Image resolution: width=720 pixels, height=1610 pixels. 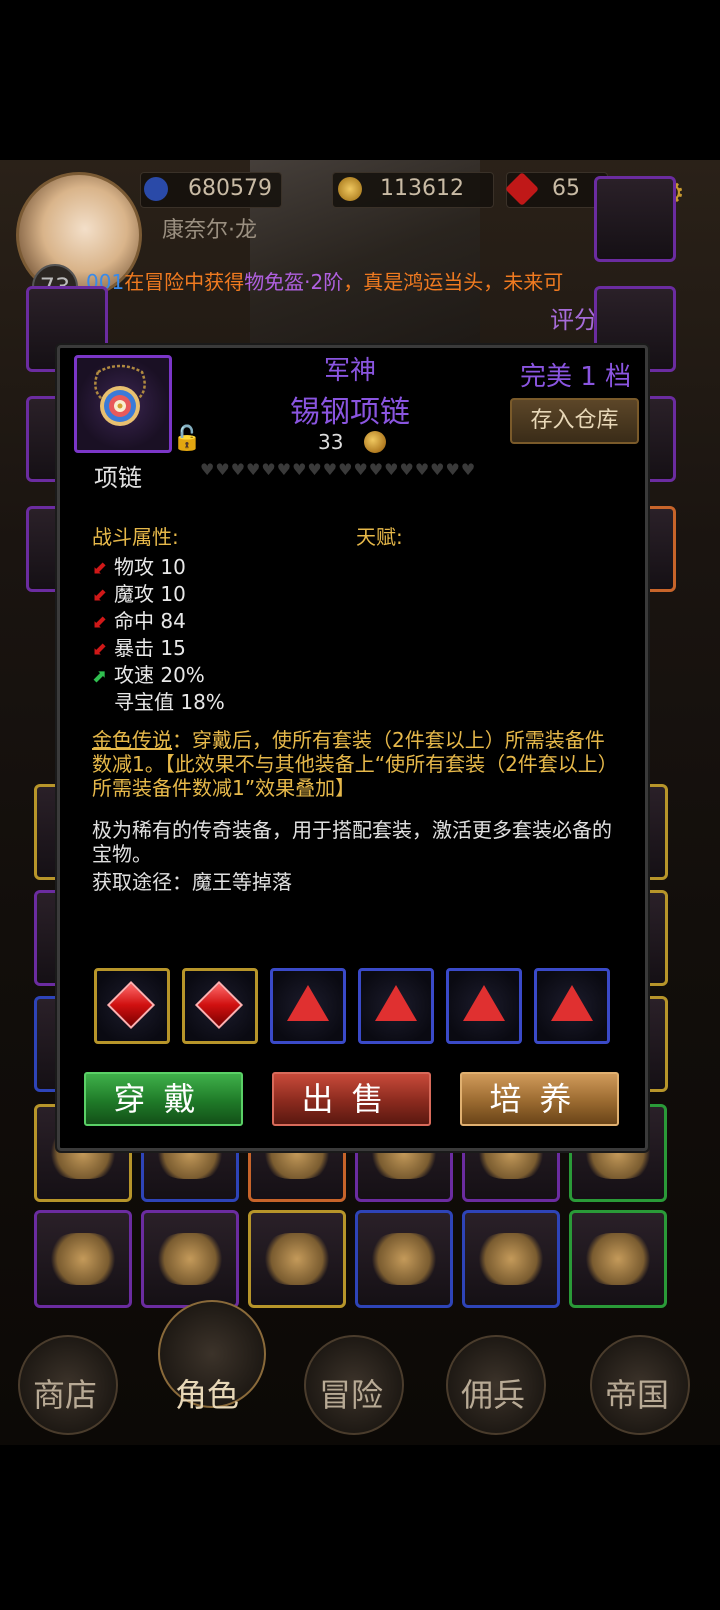 What do you see at coordinates (539, 1099) in the screenshot?
I see `train-button: 培养` at bounding box center [539, 1099].